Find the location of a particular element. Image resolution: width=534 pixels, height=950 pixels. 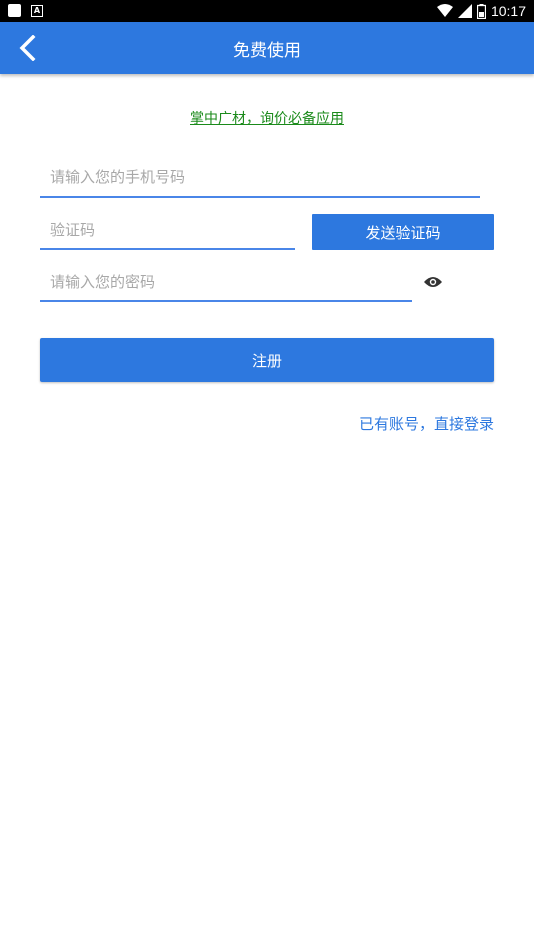

slogan-link: 掌中广材，询价必备应用 is located at coordinates (267, 118).